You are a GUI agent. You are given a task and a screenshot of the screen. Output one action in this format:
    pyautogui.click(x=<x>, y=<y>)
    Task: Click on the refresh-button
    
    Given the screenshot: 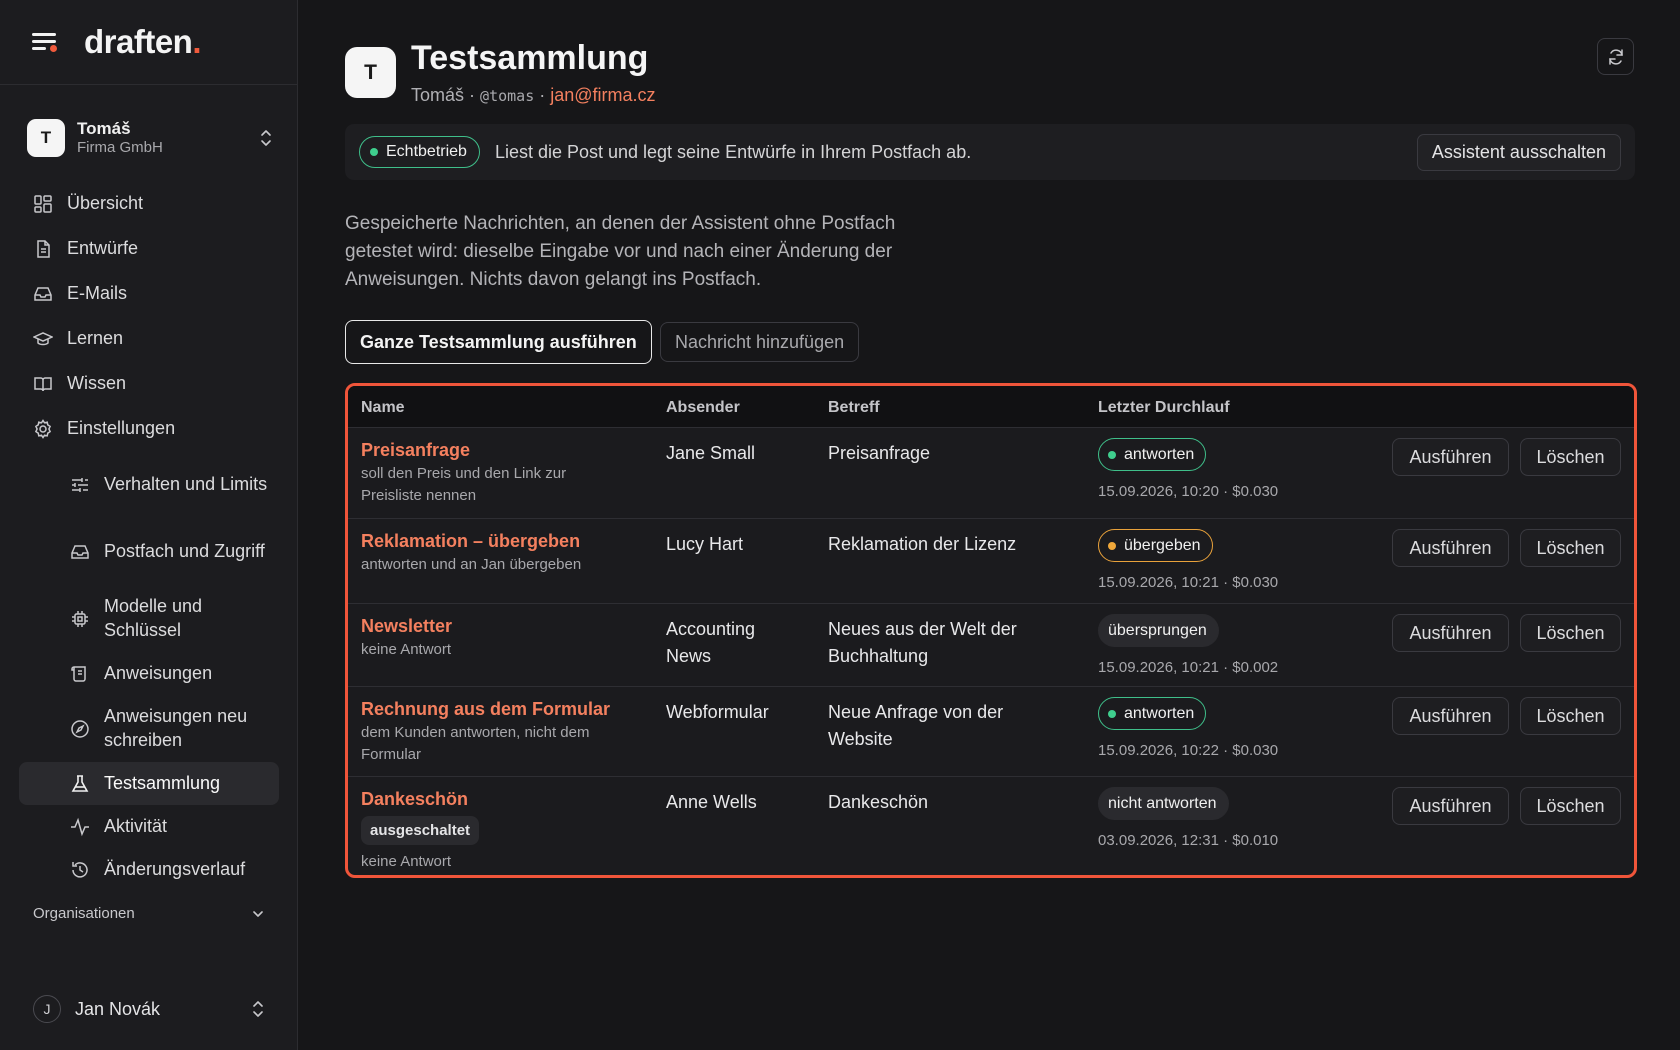 What is the action you would take?
    pyautogui.click(x=1615, y=56)
    